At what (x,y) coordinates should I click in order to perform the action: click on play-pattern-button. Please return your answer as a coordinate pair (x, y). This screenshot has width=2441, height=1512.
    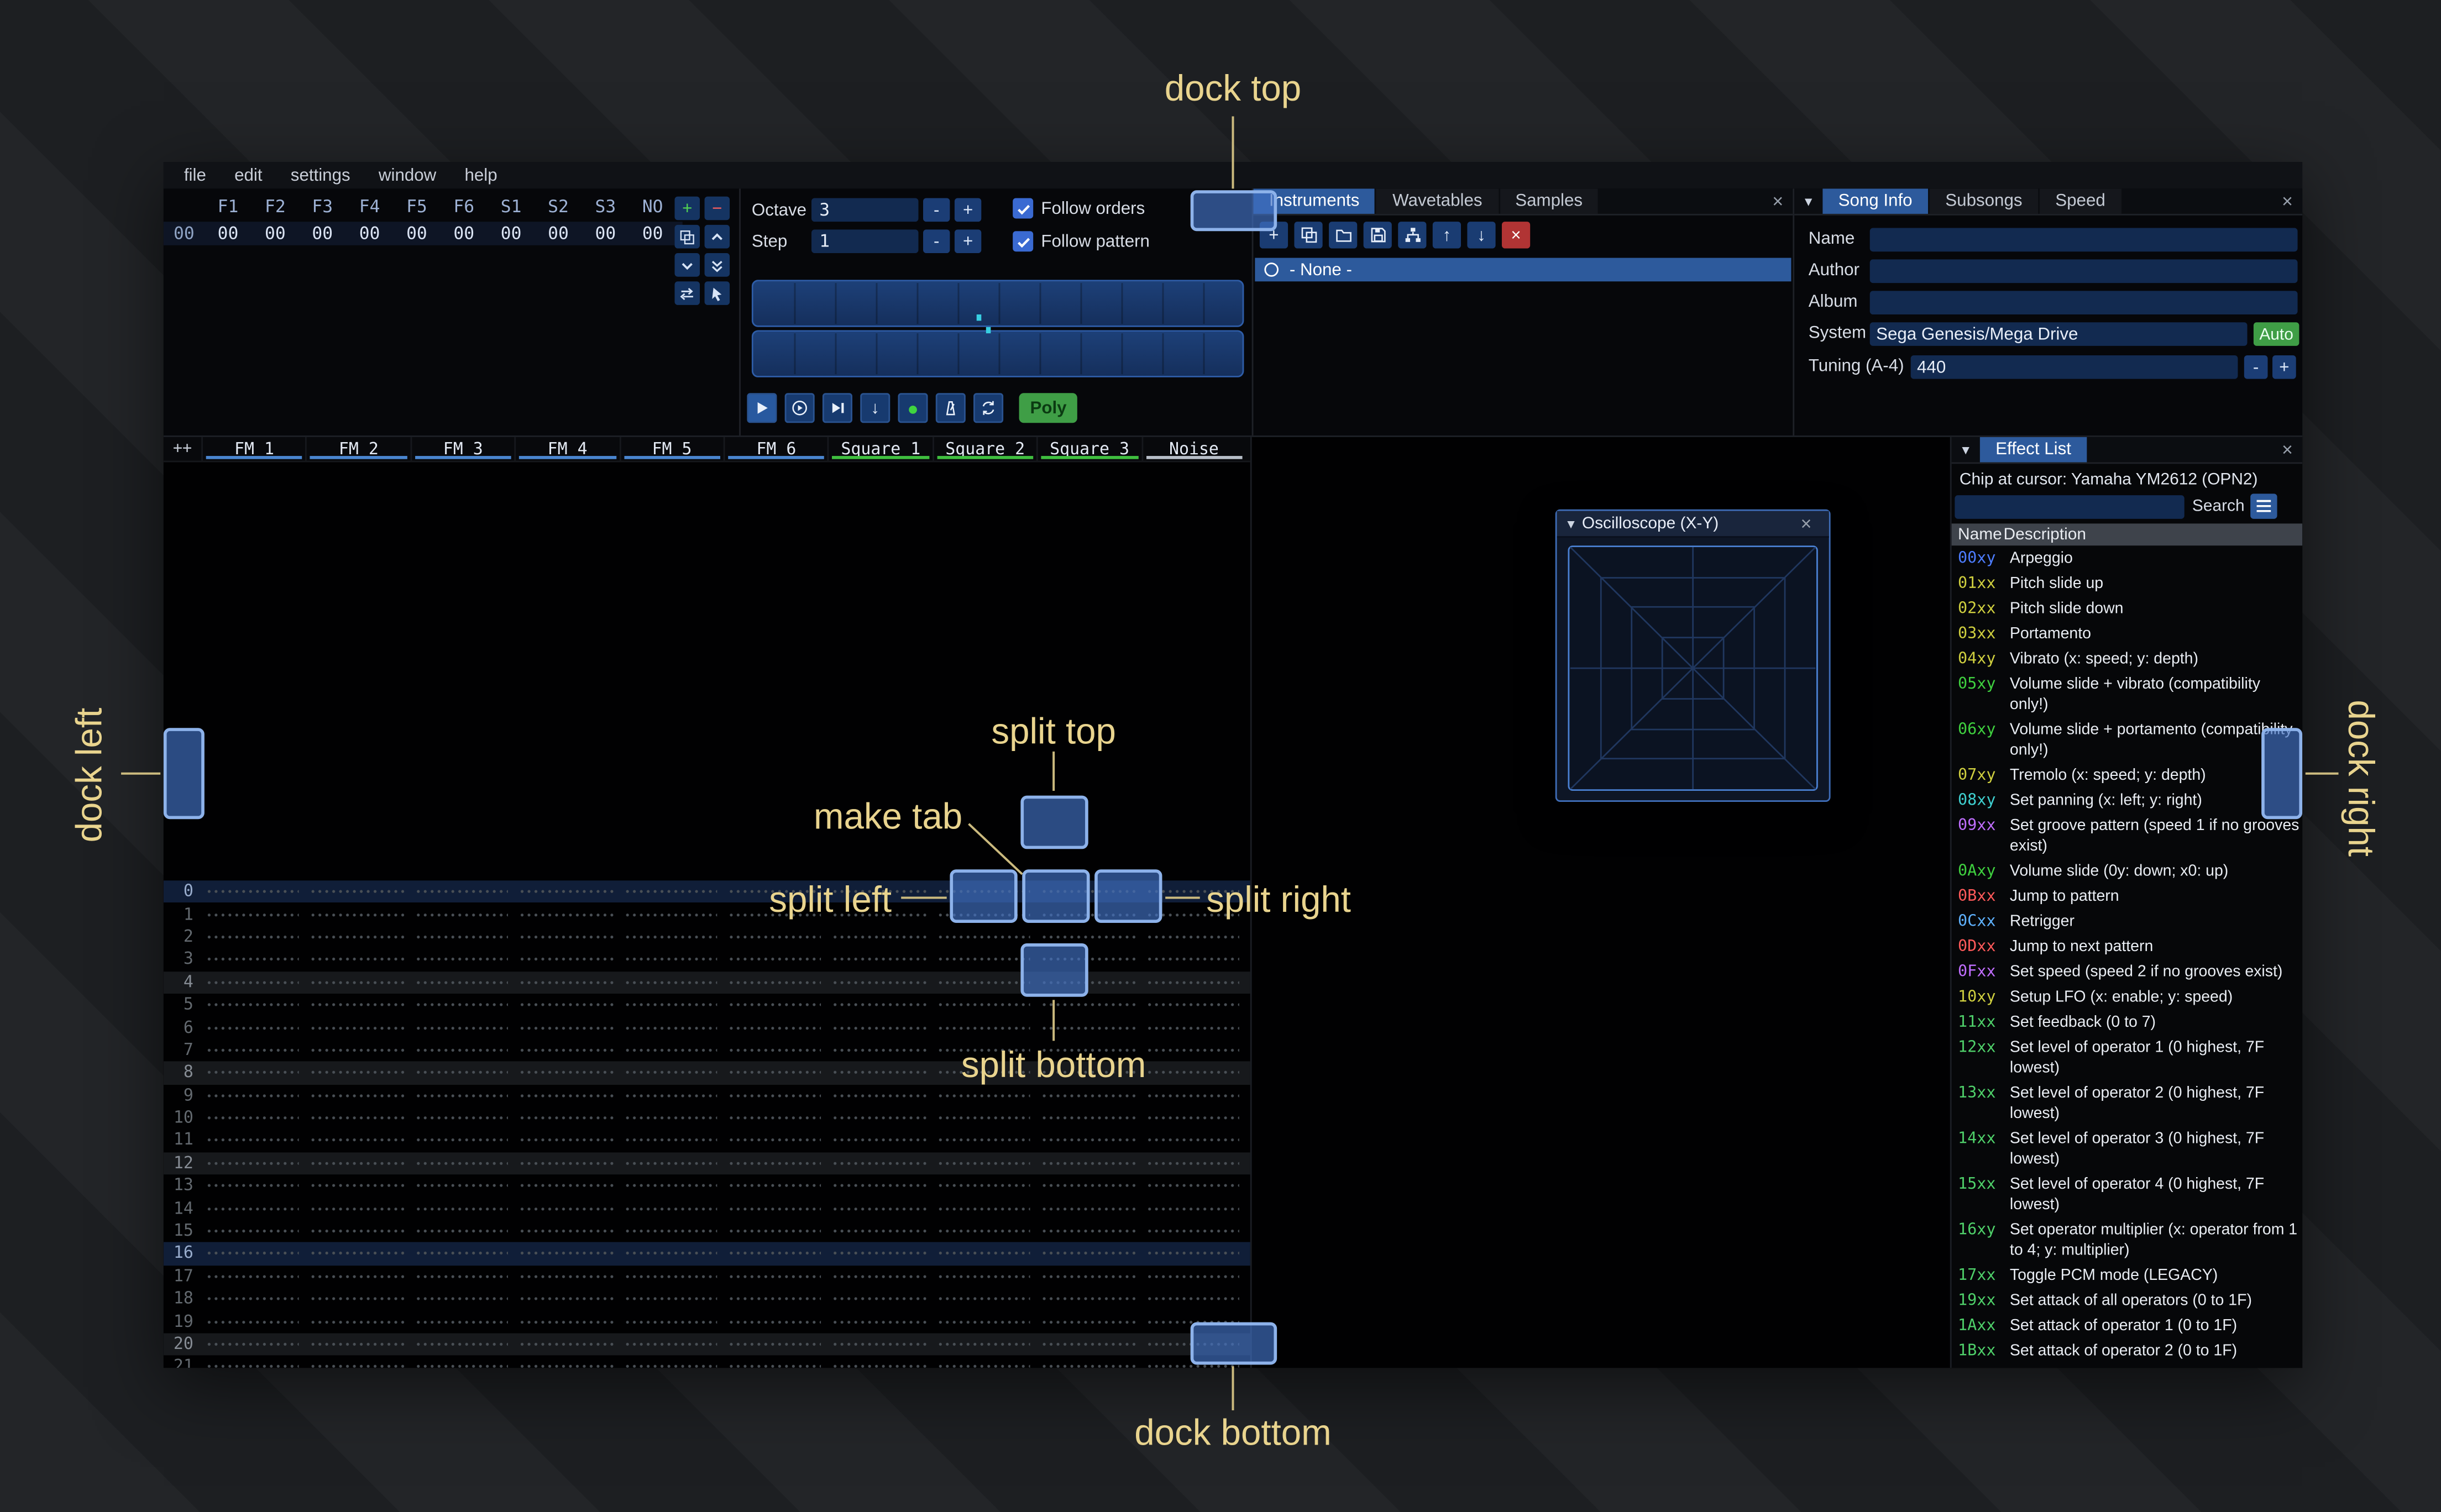
    Looking at the image, I should click on (799, 408).